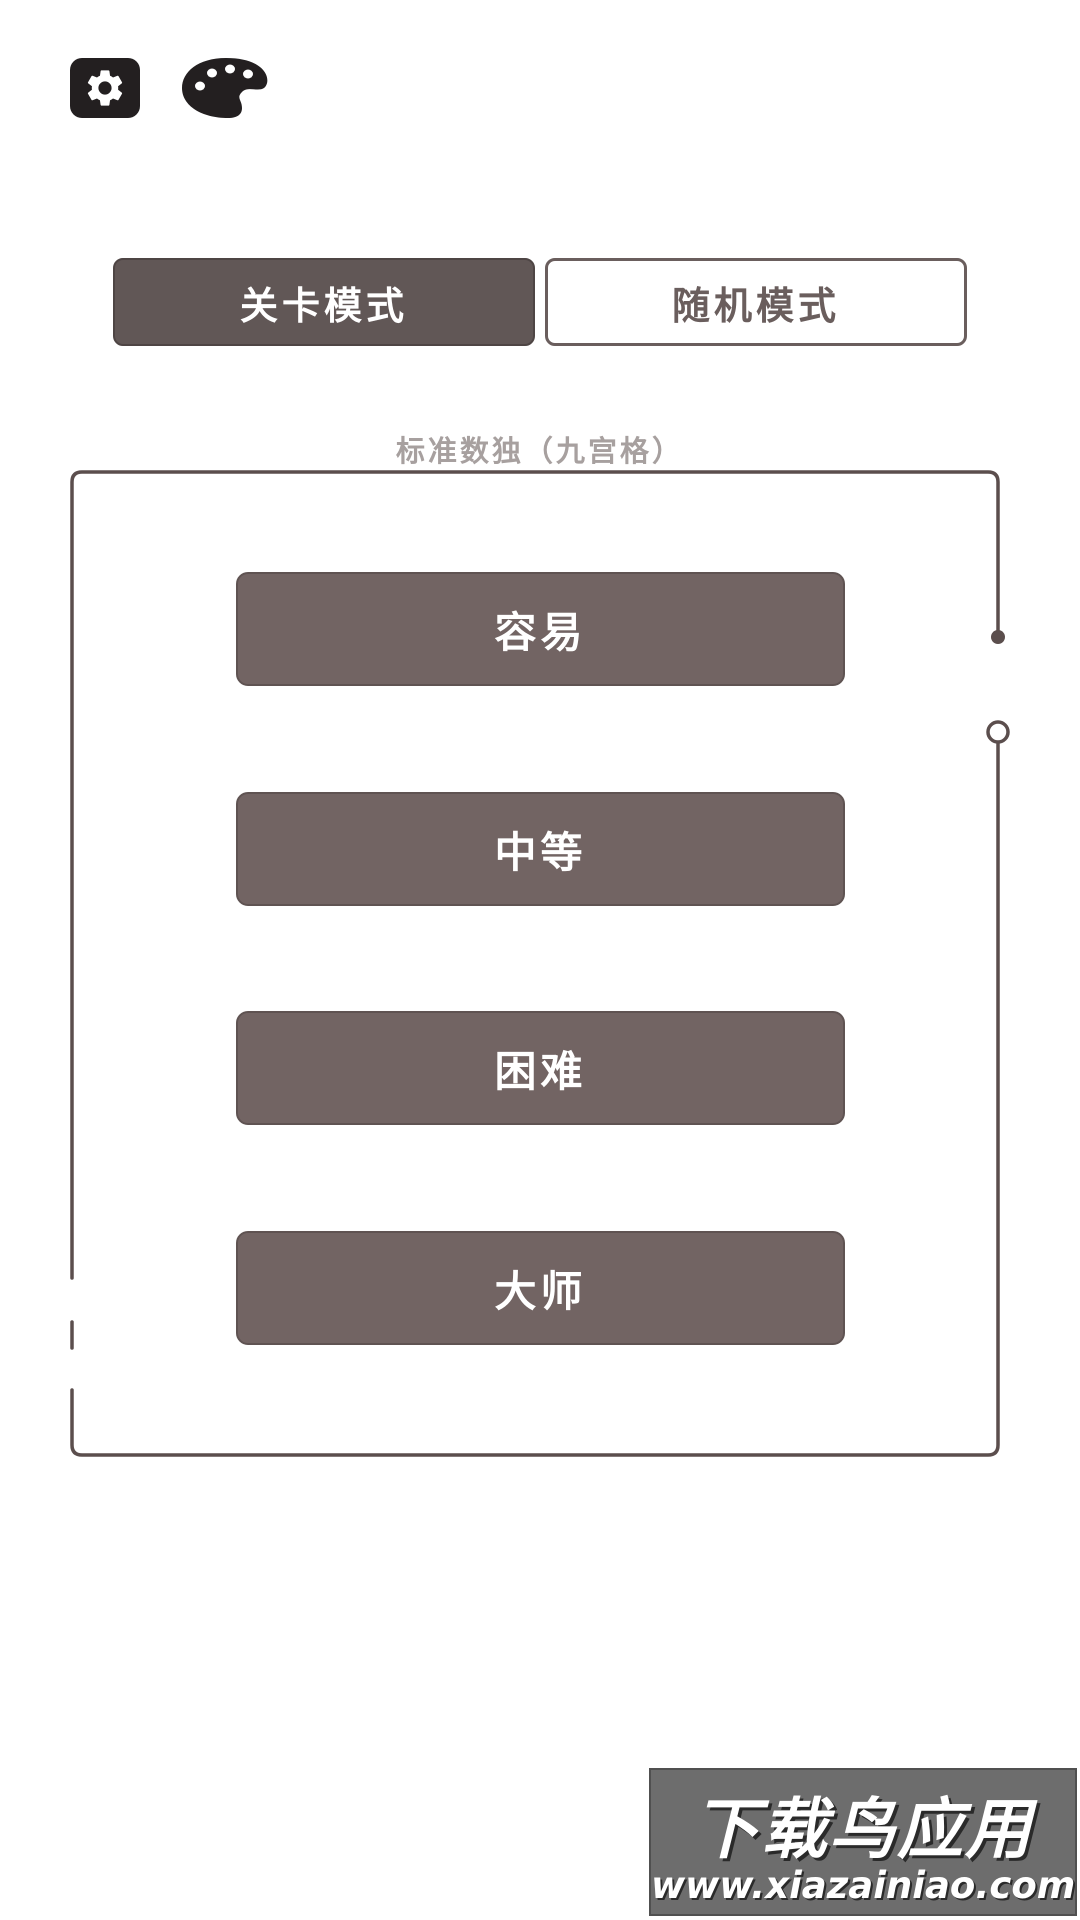 The image size is (1080, 1920). I want to click on palette-icon, so click(225, 88).